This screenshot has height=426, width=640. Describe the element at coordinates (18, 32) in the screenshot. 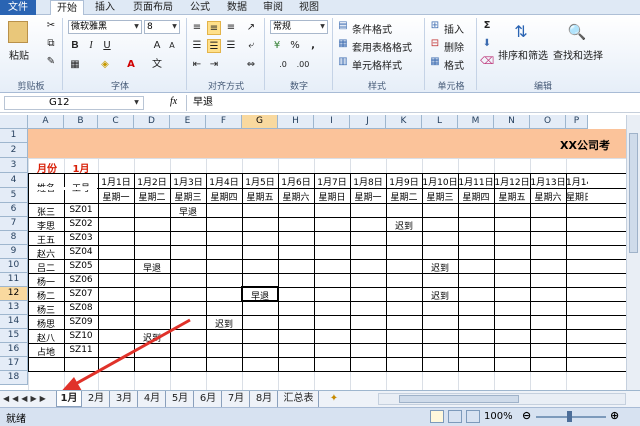

I see `paste-icon` at that location.